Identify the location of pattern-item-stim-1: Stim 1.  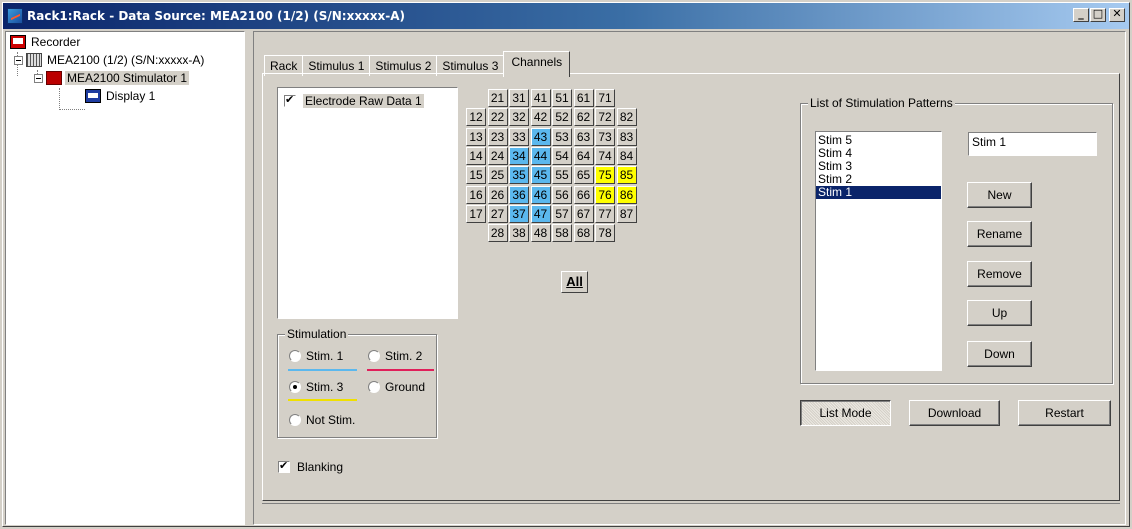
(878, 192).